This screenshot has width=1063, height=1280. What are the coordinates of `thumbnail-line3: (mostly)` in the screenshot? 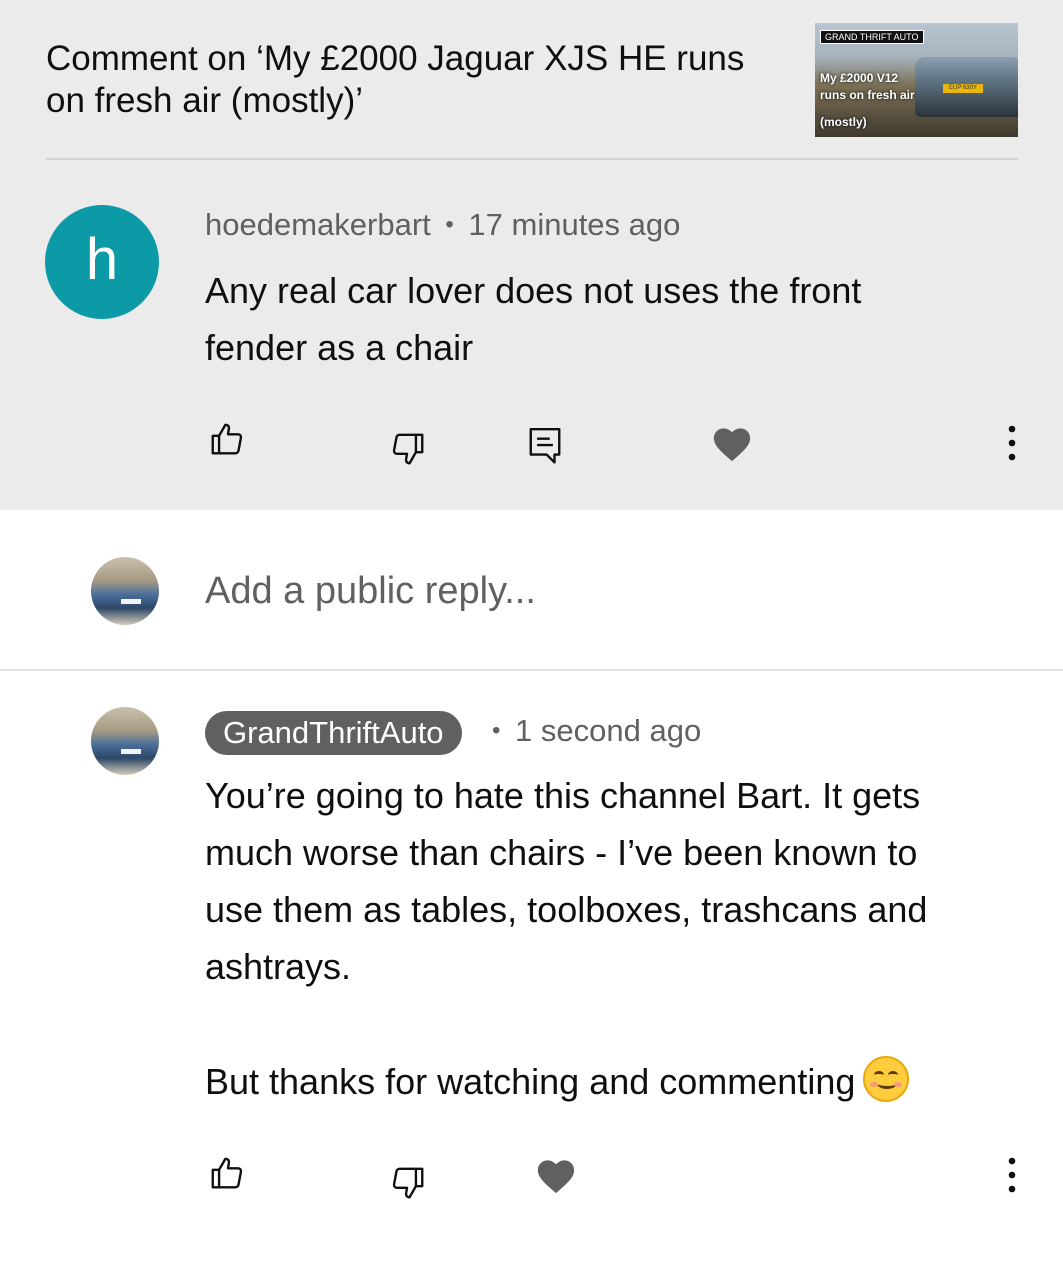 It's located at (843, 122).